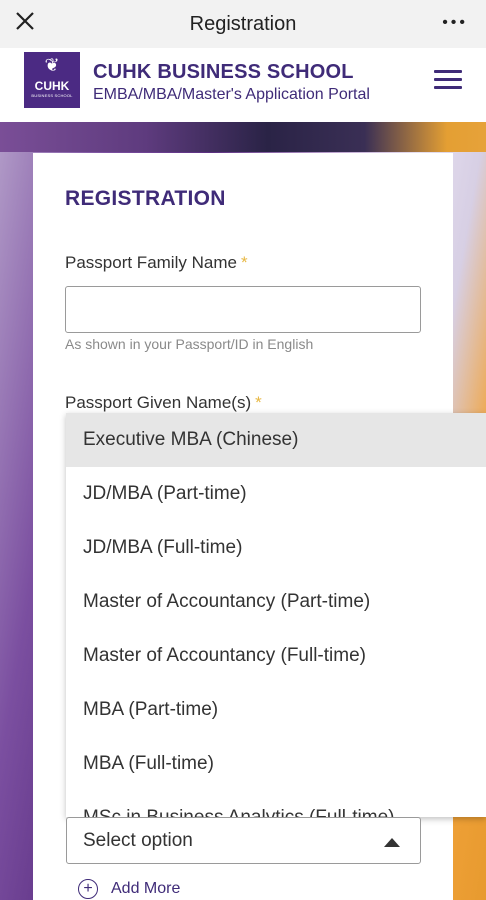  I want to click on family-name-input, so click(243, 309).